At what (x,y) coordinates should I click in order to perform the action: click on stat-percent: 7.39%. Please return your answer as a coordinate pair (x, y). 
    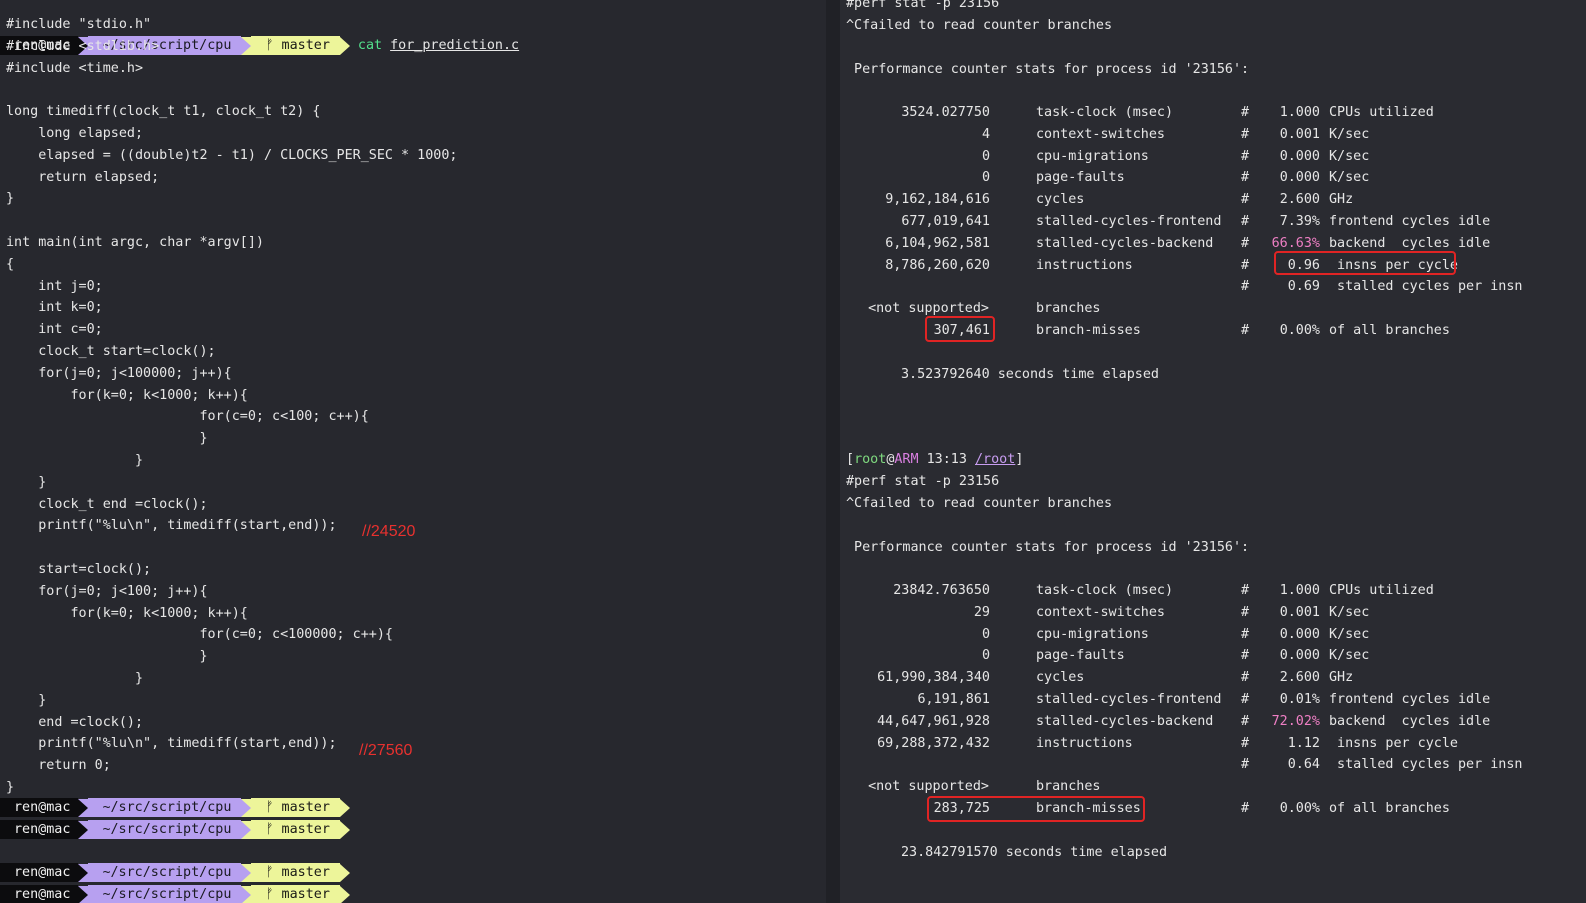
    Looking at the image, I should click on (1299, 221).